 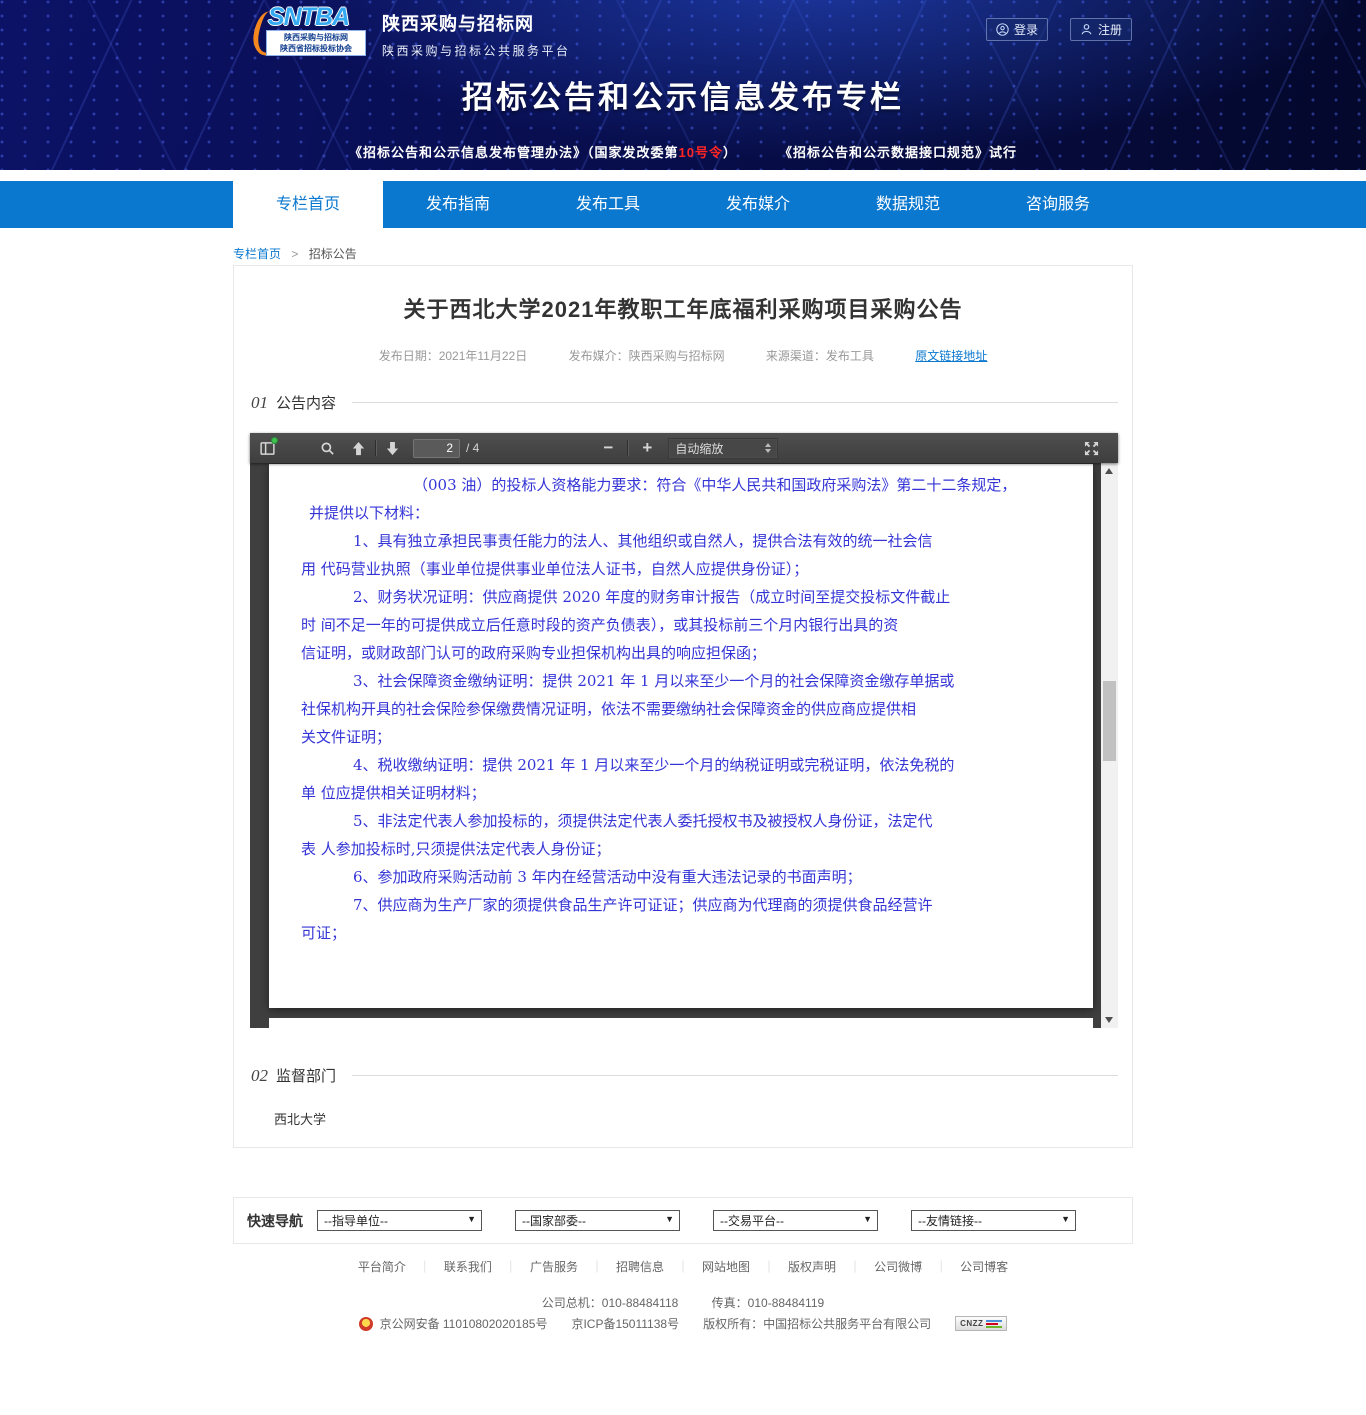 What do you see at coordinates (768, 1303) in the screenshot?
I see `company-fax: 传真：010-88484119` at bounding box center [768, 1303].